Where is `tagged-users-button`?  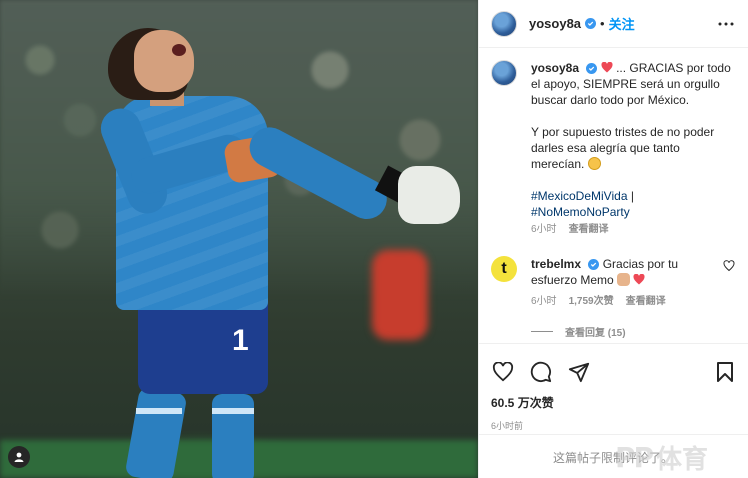 tagged-users-button is located at coordinates (19, 457).